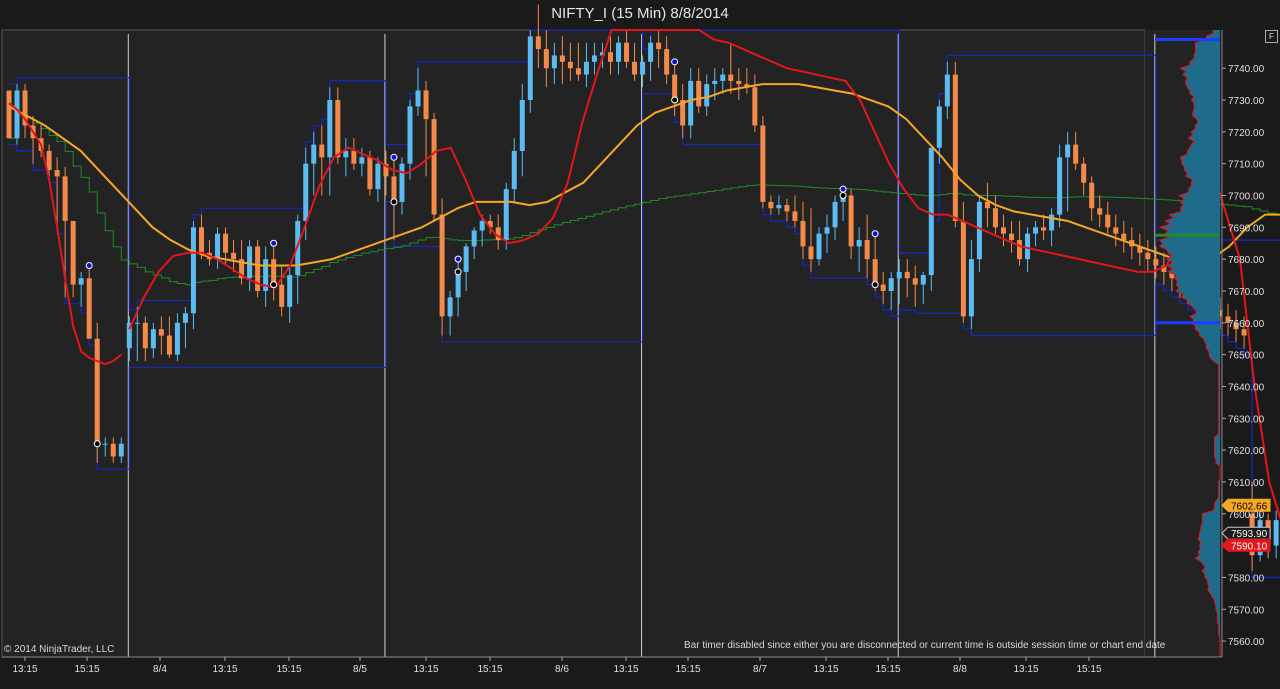 The height and width of the screenshot is (689, 1280). Describe the element at coordinates (760, 669) in the screenshot. I see `x-tick-label: 8/7` at that location.